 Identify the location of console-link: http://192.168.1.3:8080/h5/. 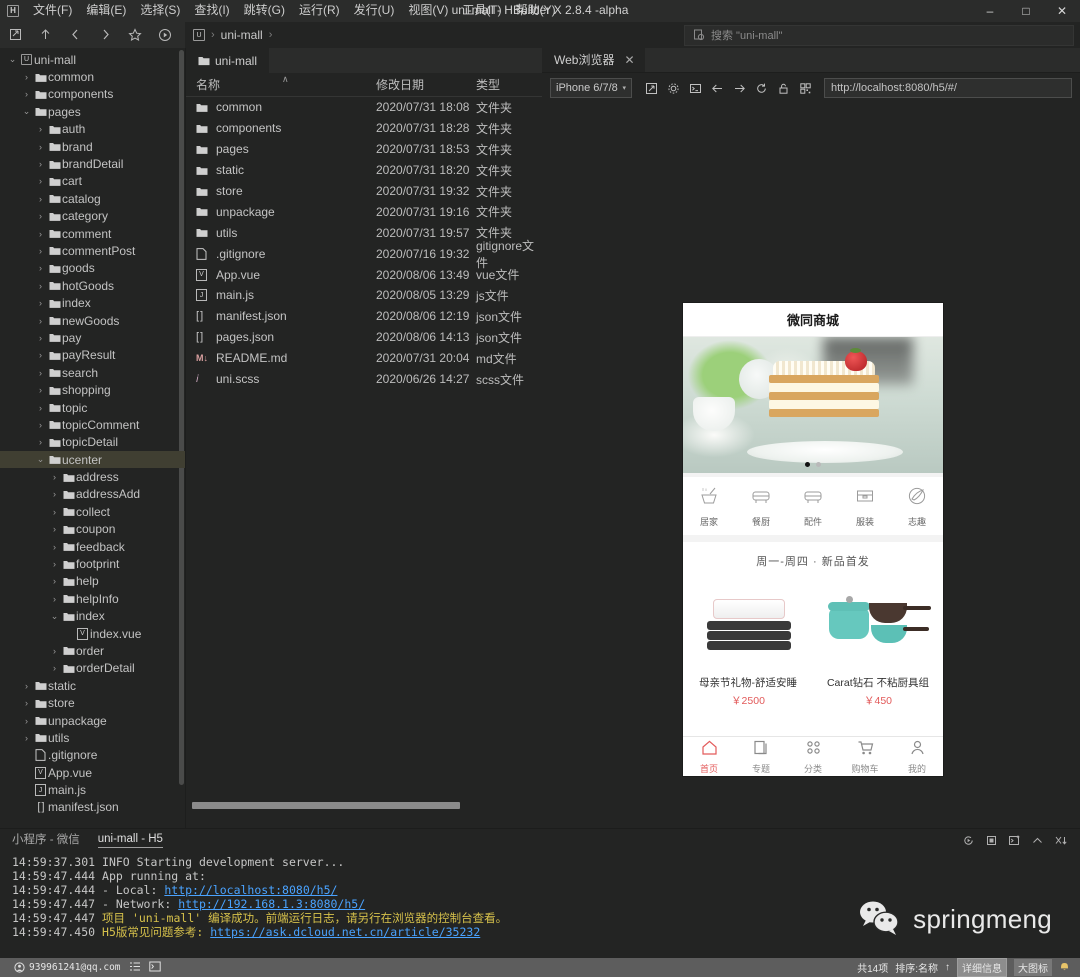
(271, 904).